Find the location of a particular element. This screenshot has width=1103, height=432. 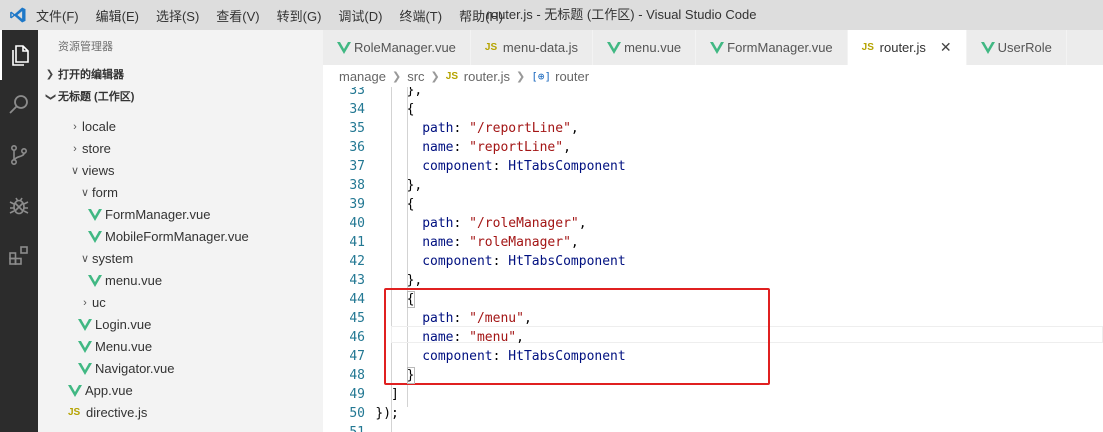

search-icon is located at coordinates (19, 105).